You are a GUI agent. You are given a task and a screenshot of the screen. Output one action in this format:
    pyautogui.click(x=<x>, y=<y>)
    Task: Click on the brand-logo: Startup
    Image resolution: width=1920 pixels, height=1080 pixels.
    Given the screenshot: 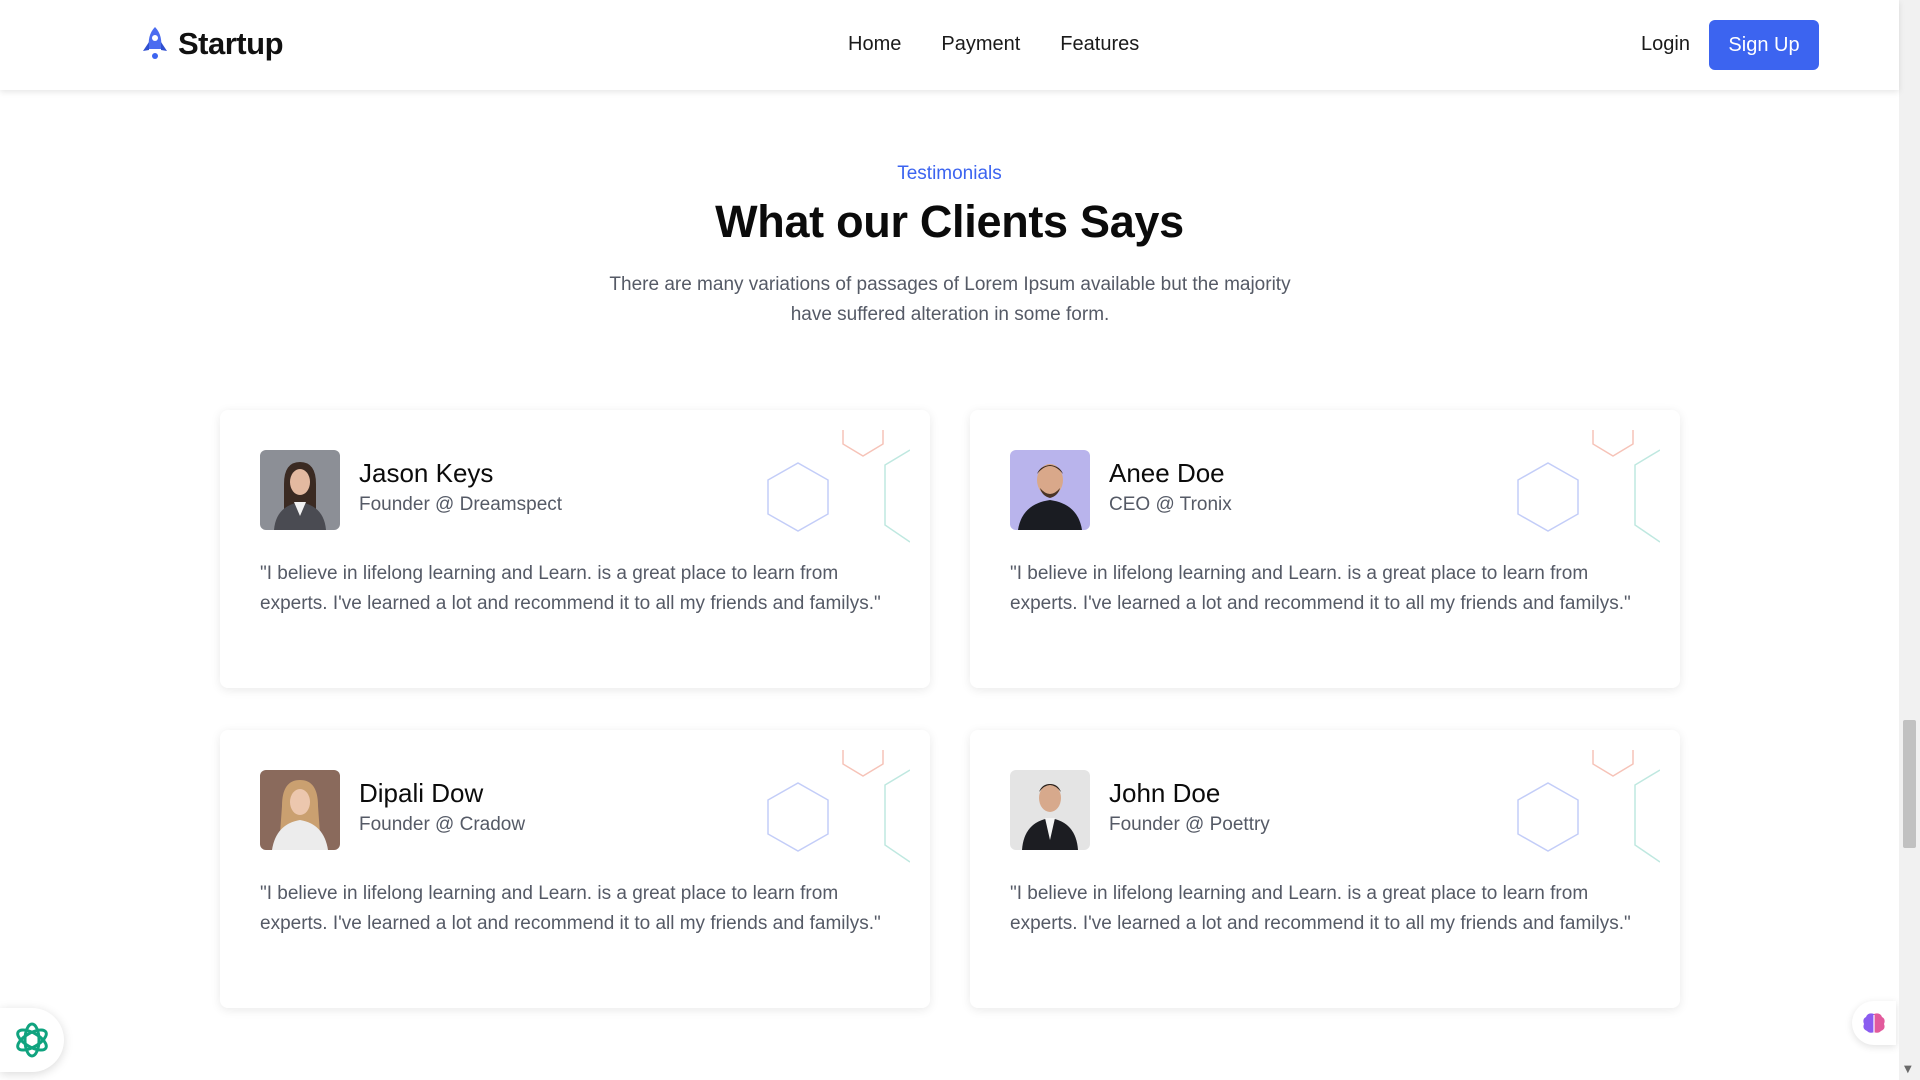 What is the action you would take?
    pyautogui.click(x=212, y=44)
    